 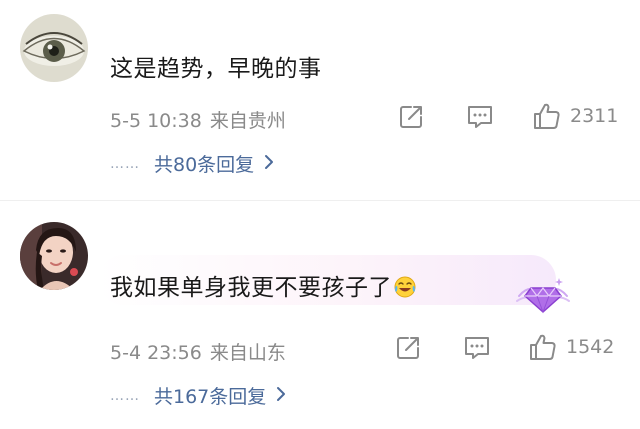 I want to click on comment-meta: 5-5 10:38 来自贵州, so click(x=198, y=119).